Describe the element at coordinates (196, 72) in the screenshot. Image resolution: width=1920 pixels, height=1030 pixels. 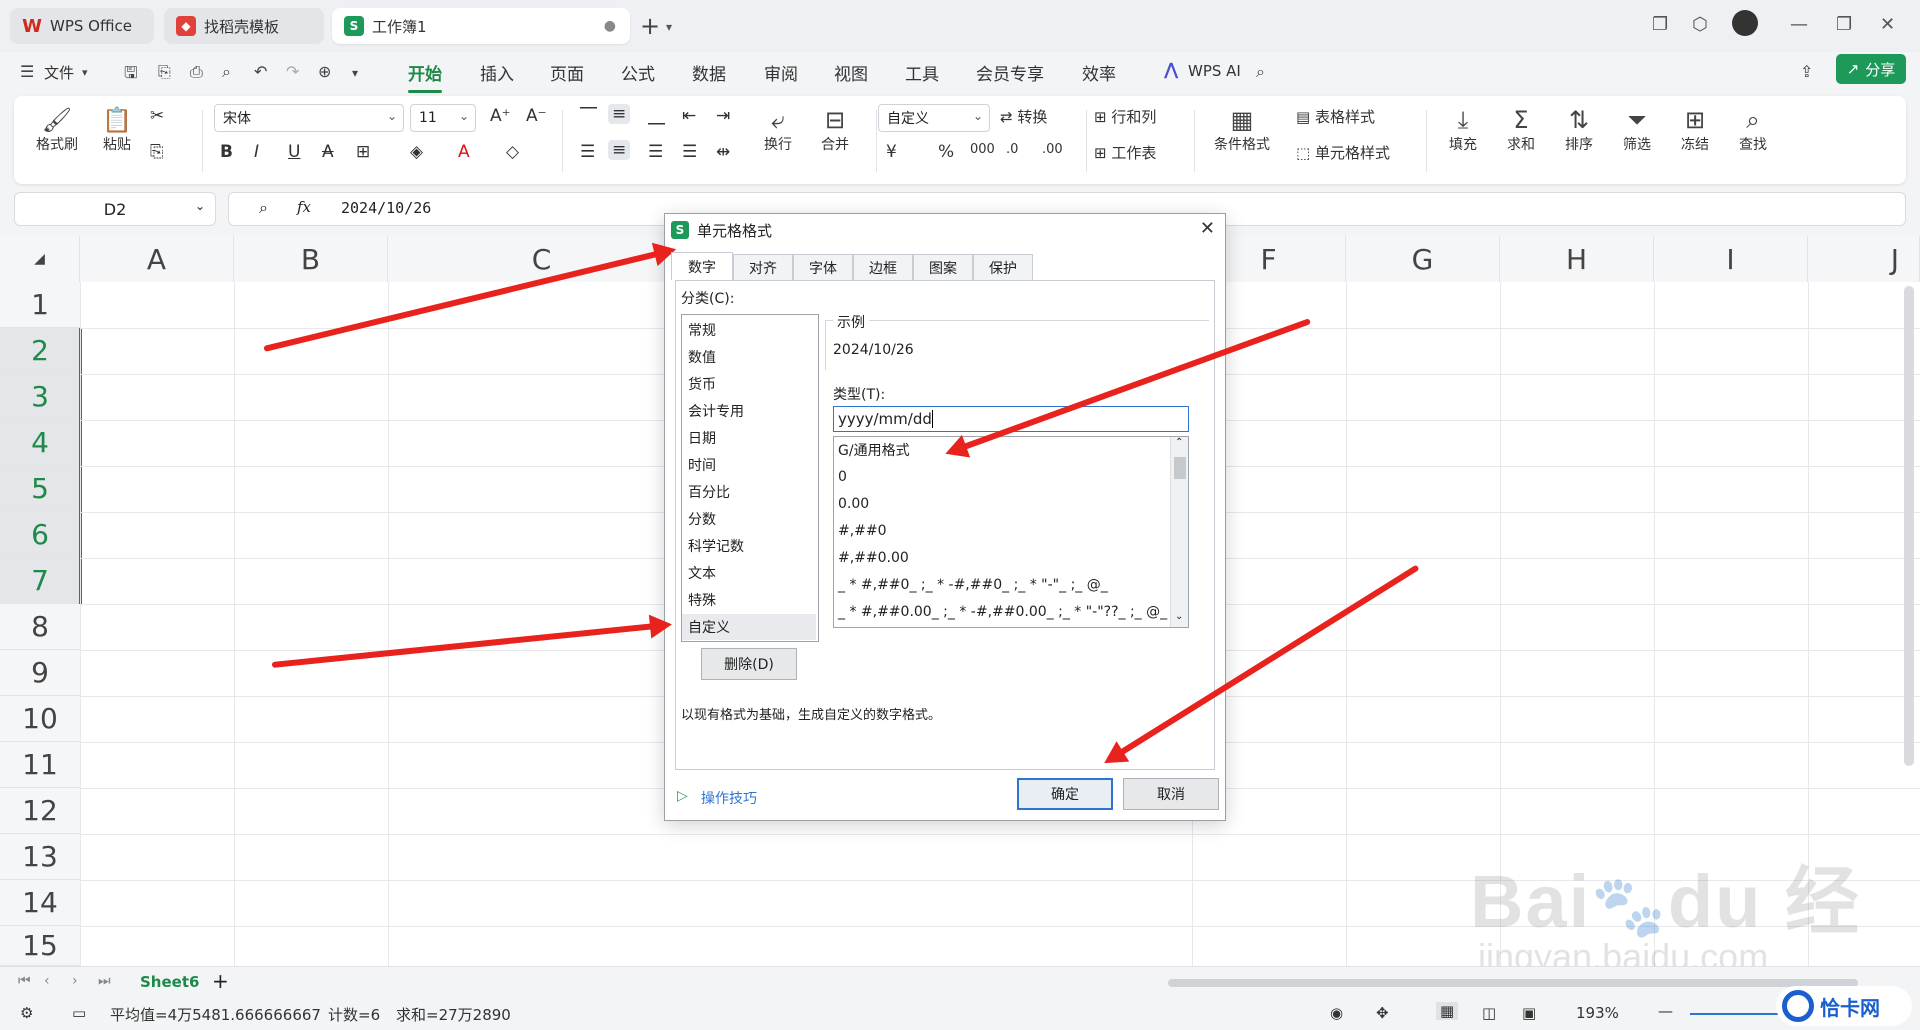
I see `print-icon: ⎙` at that location.